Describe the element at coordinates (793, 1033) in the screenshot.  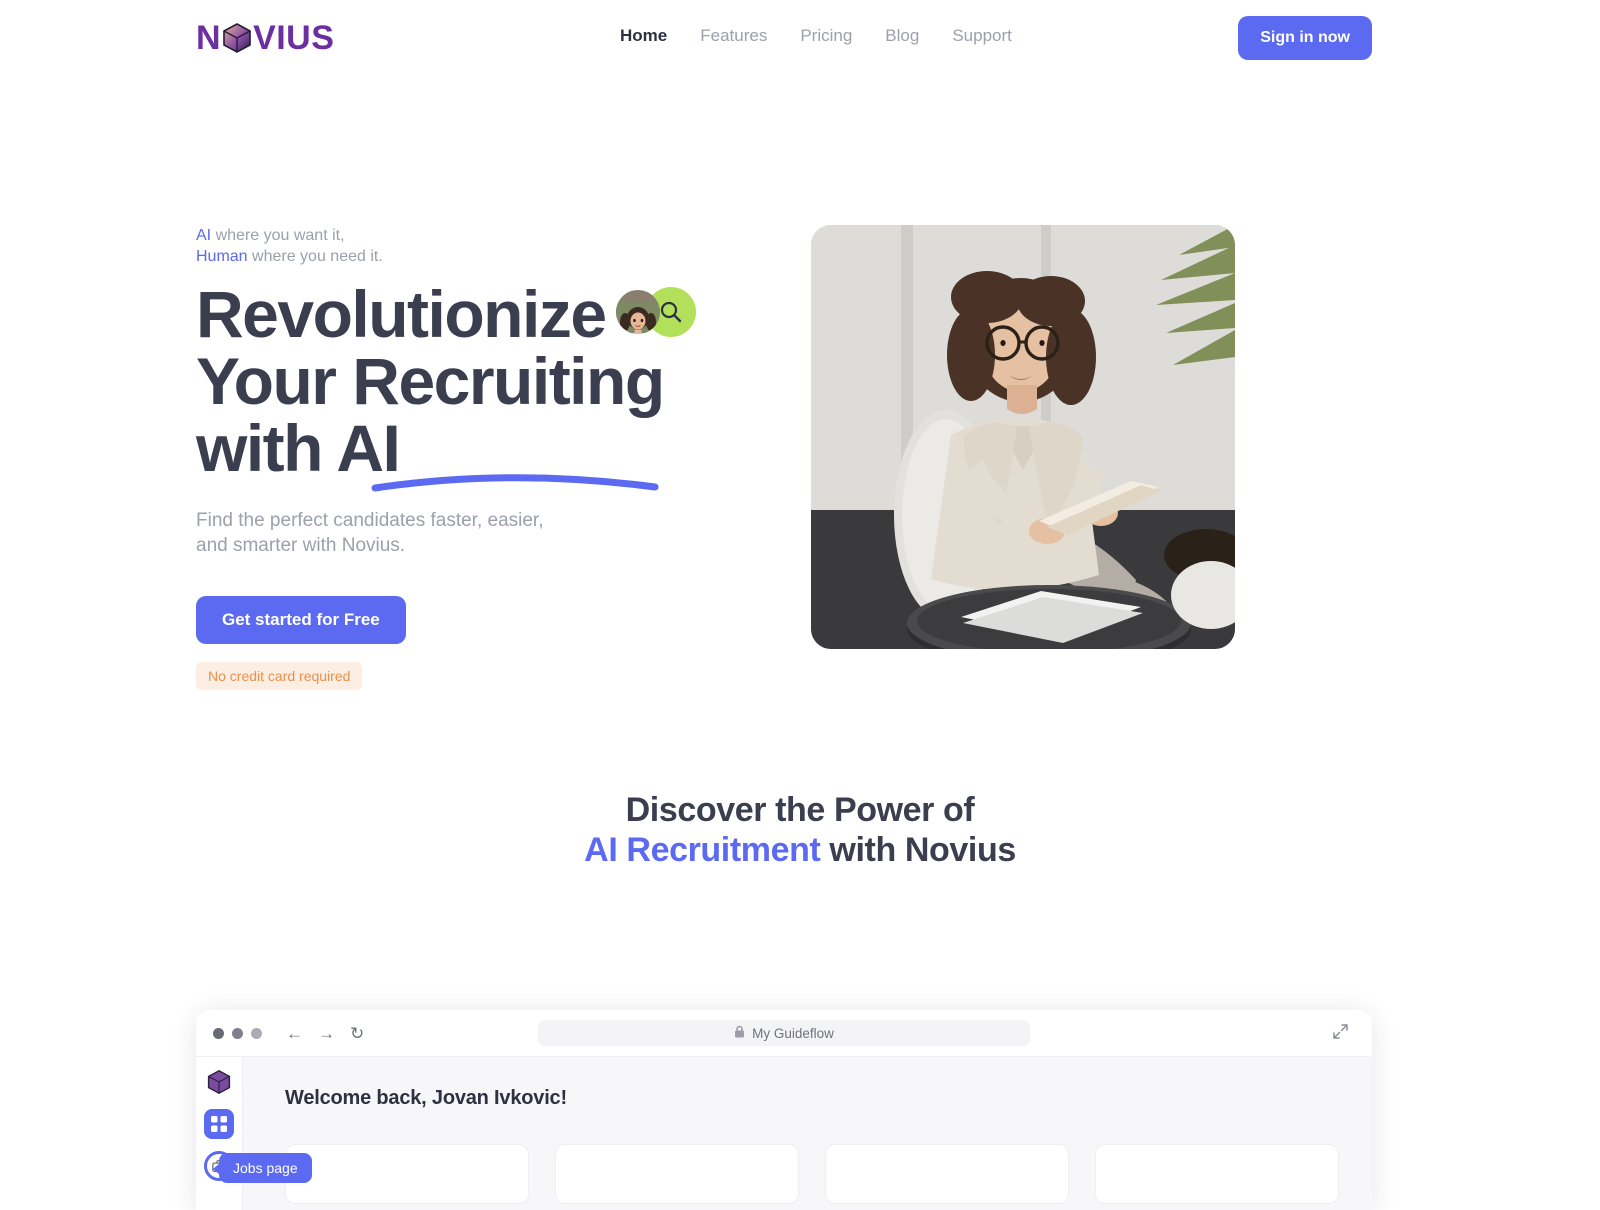
I see `address-bar-text: My Guideflow` at that location.